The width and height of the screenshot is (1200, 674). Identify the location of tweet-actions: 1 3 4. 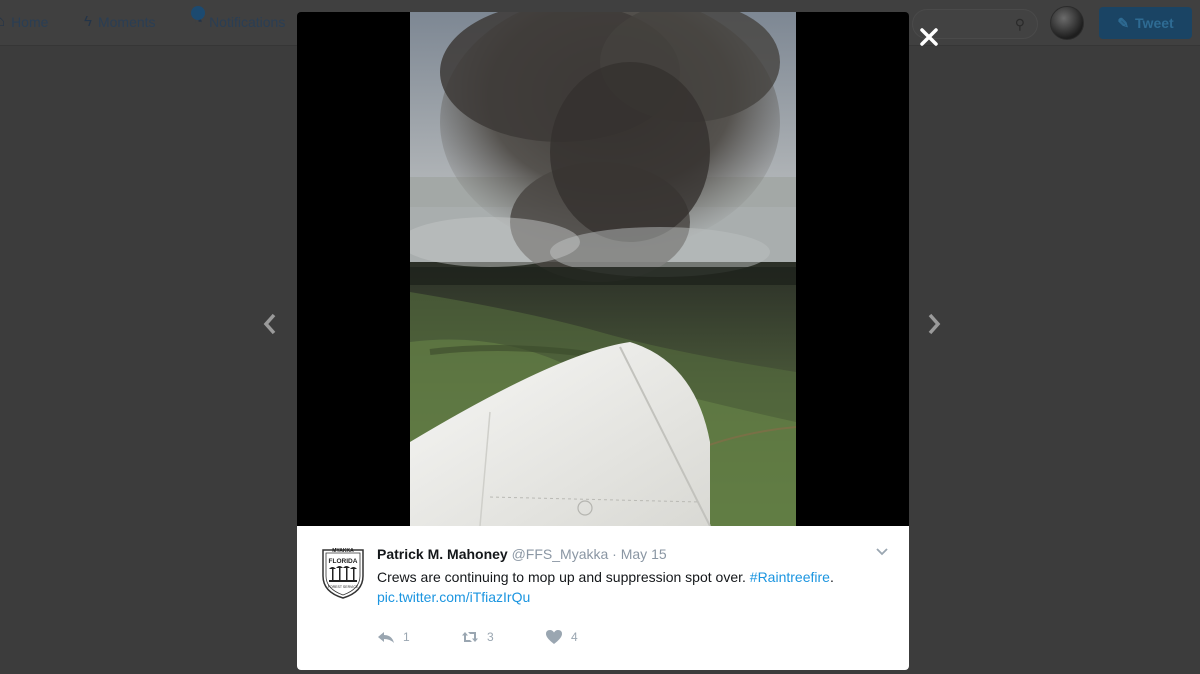
(503, 637).